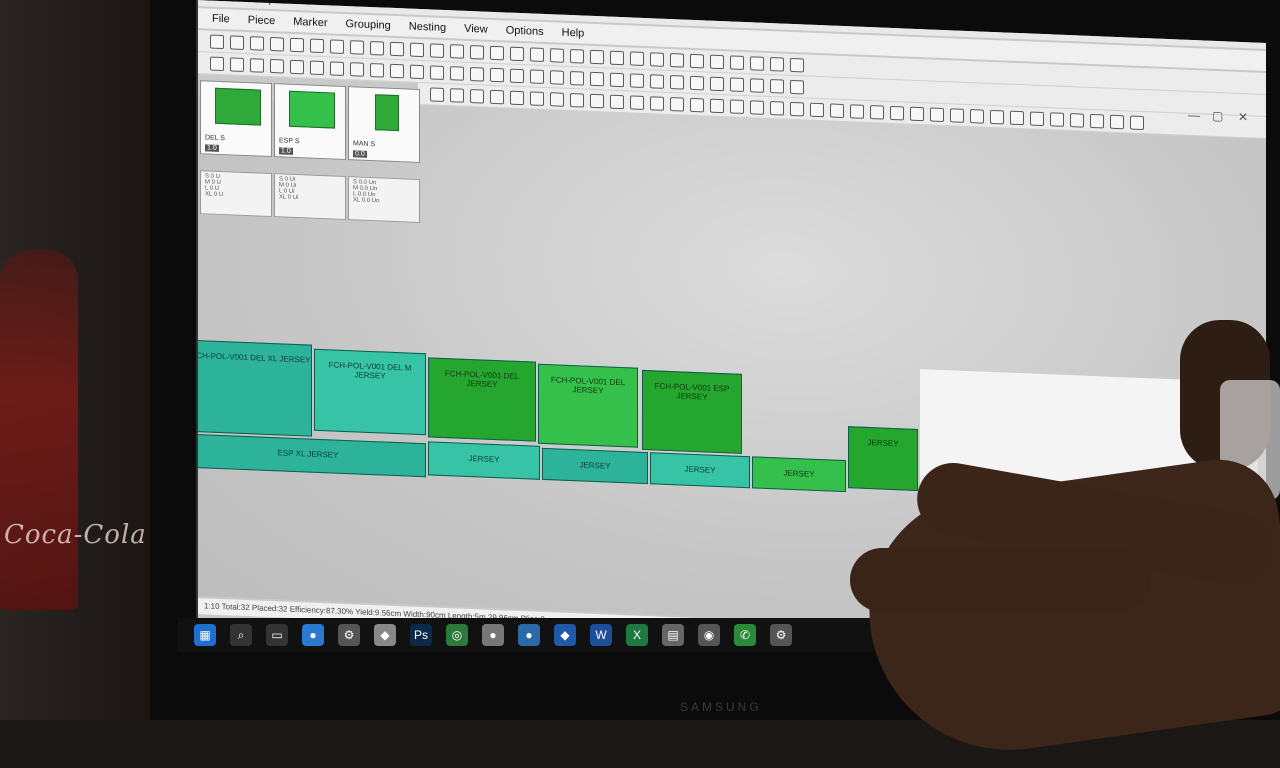  What do you see at coordinates (421, 635) in the screenshot?
I see `photoshop-icon: Ps` at bounding box center [421, 635].